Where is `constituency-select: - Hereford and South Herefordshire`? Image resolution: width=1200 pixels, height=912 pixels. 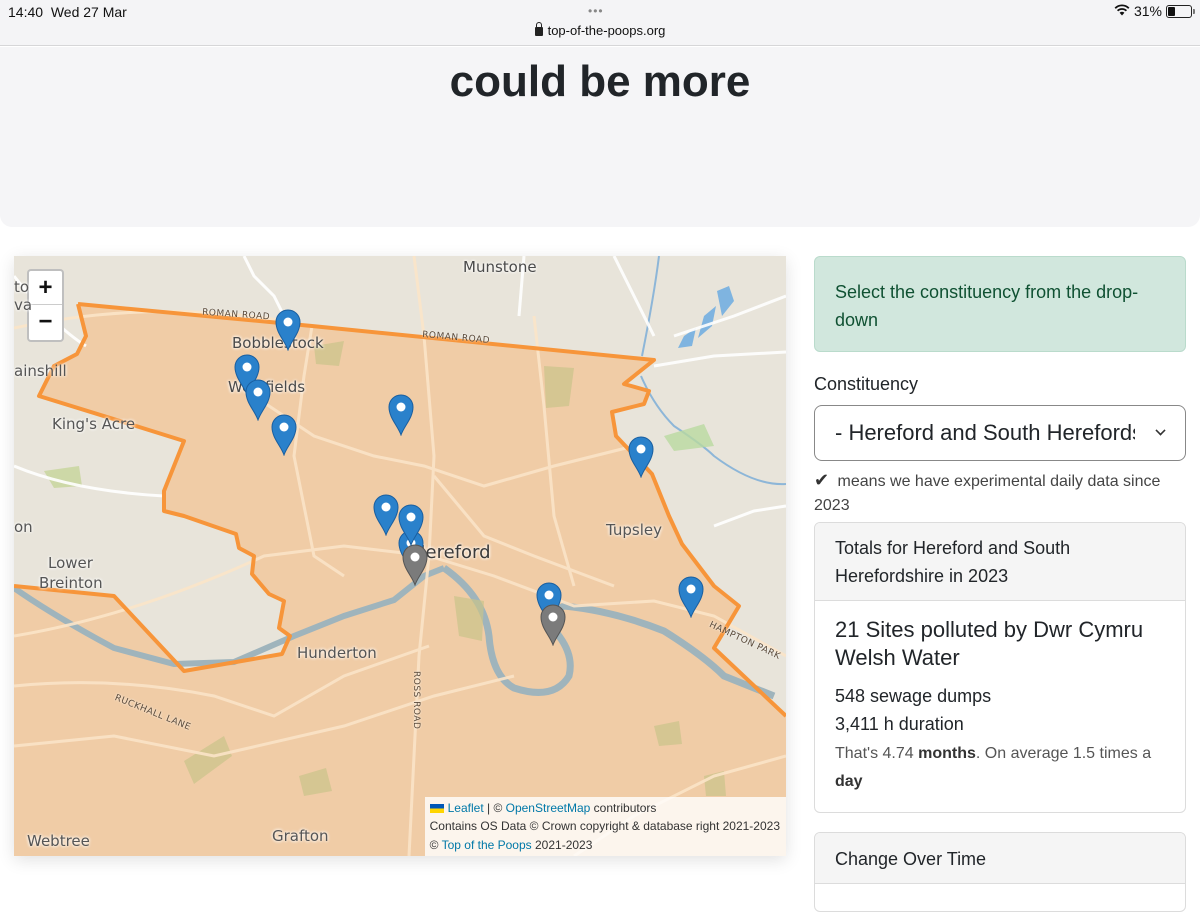
constituency-select: - Hereford and South Herefordshire is located at coordinates (1000, 433).